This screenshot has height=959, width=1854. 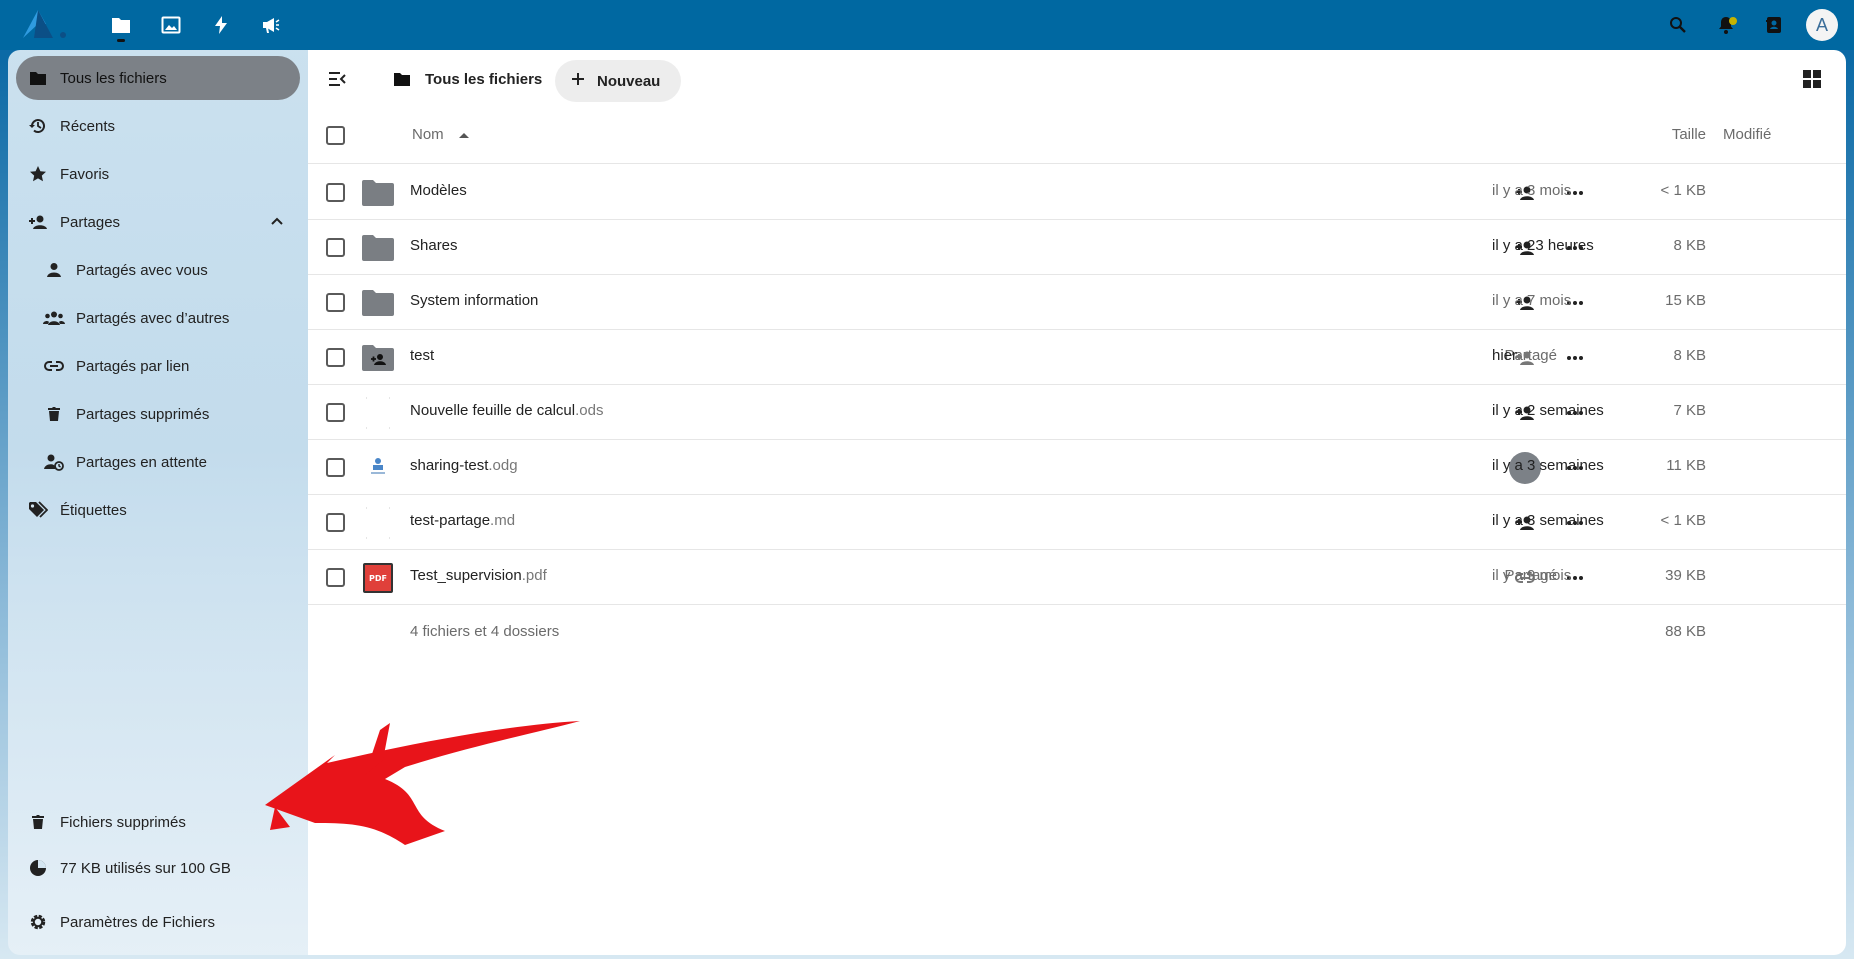 What do you see at coordinates (1532, 190) in the screenshot?
I see `file-modified: il y a 3 mois` at bounding box center [1532, 190].